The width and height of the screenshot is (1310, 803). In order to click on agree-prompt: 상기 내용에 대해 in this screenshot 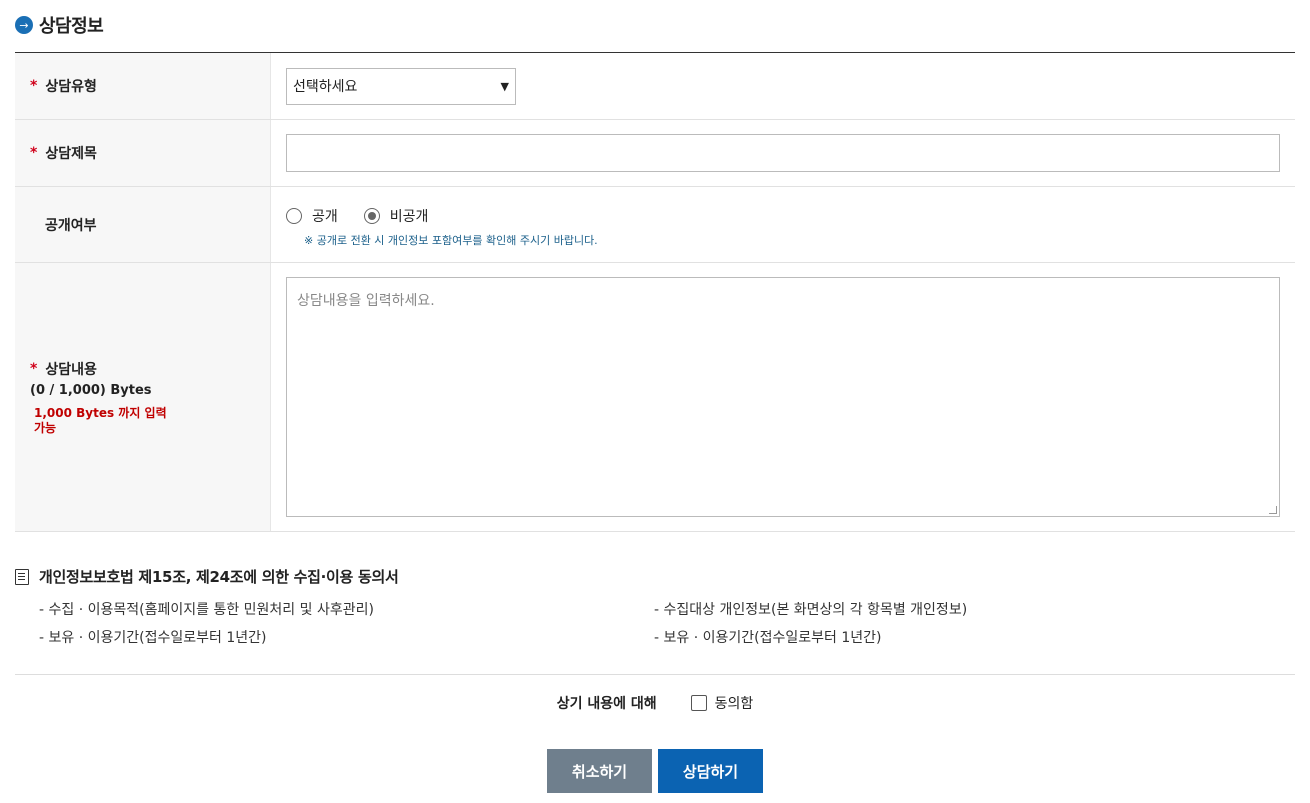, I will do `click(606, 704)`.